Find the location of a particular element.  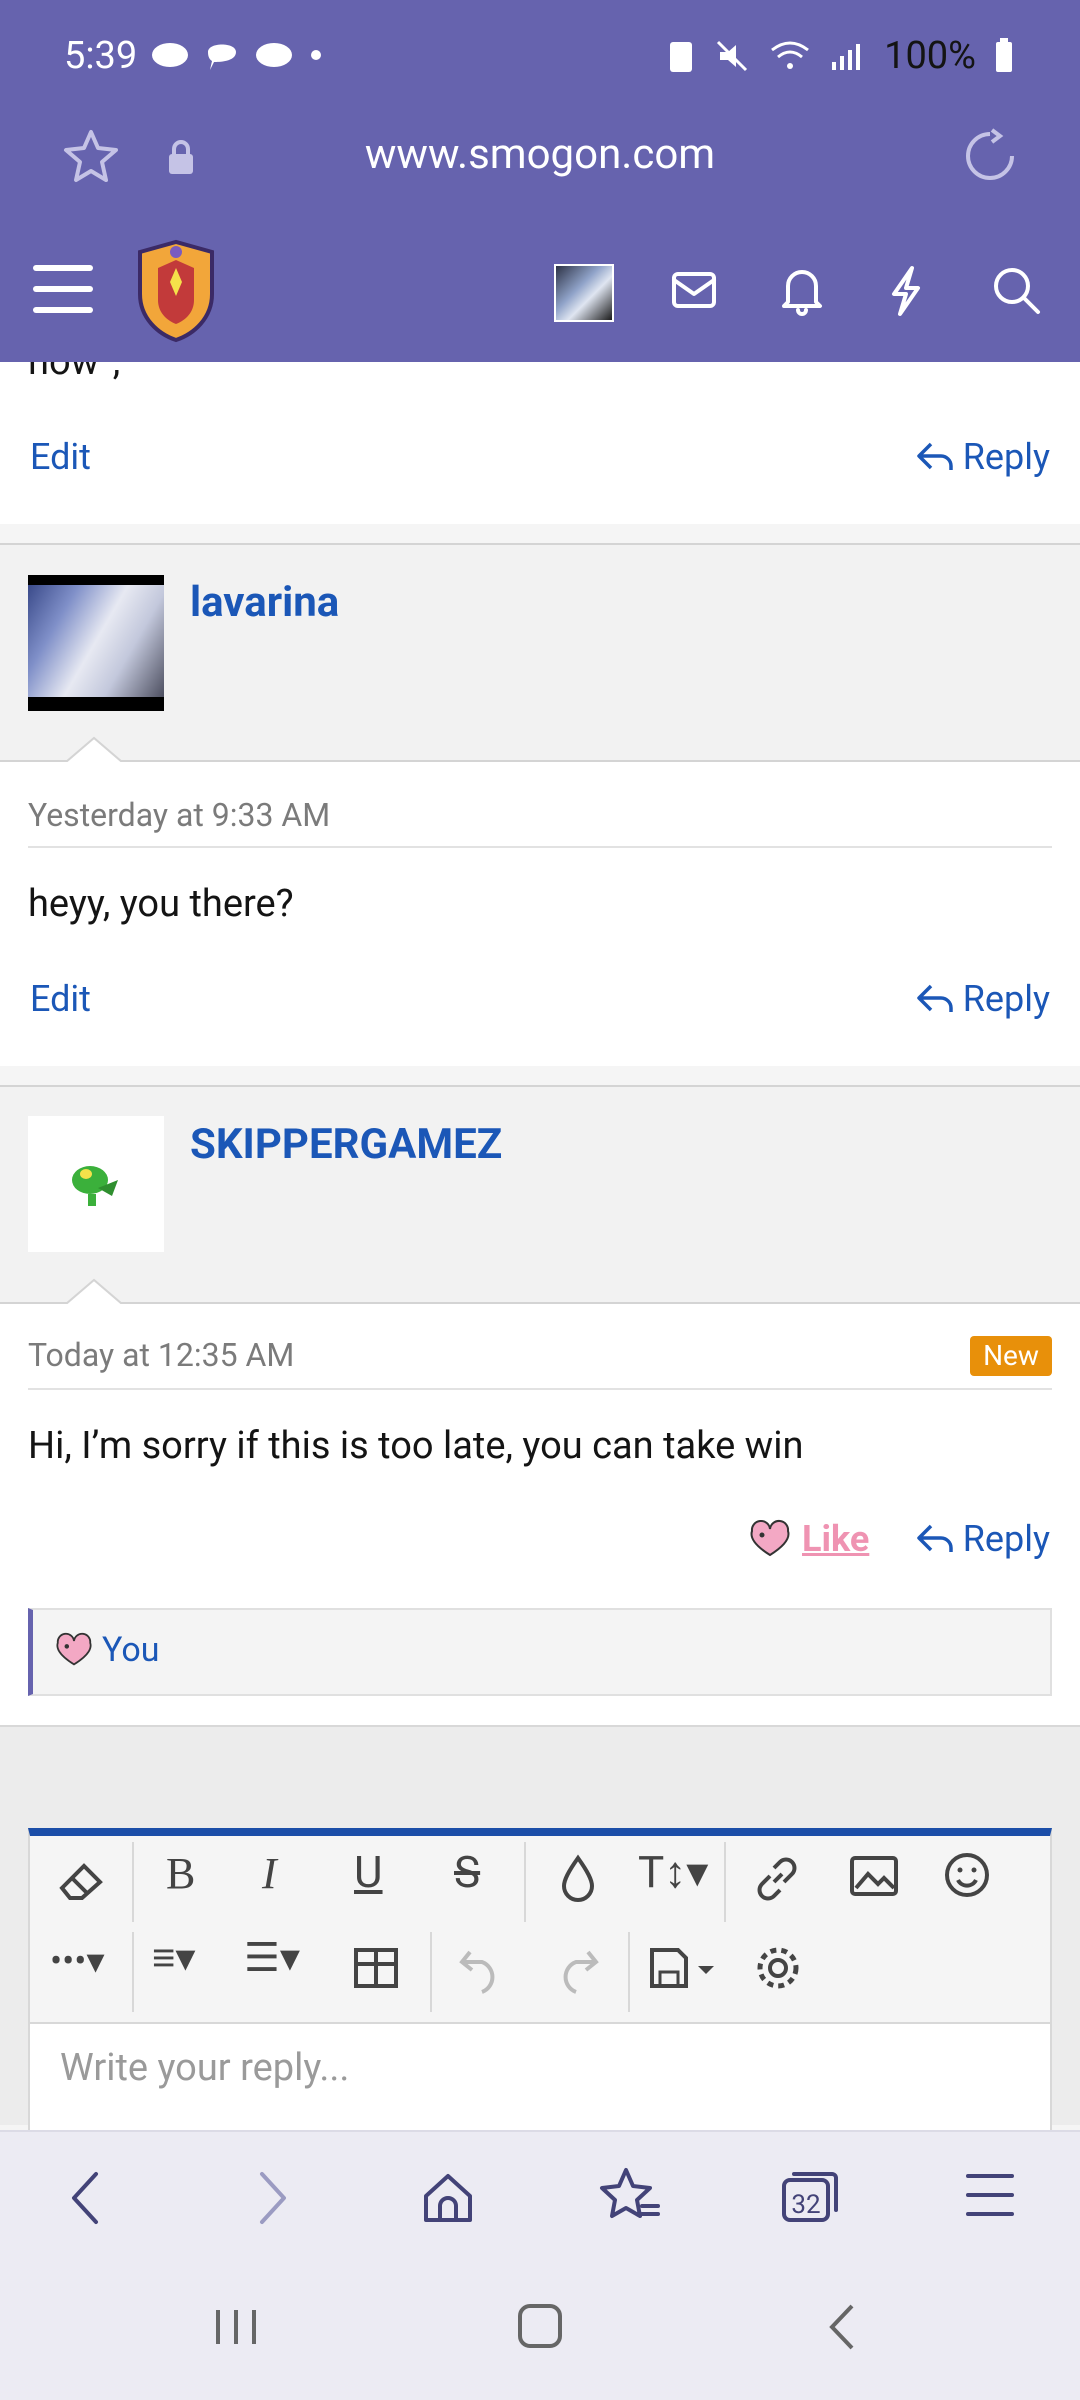

font-size-button: T↕▾ is located at coordinates (673, 1872).